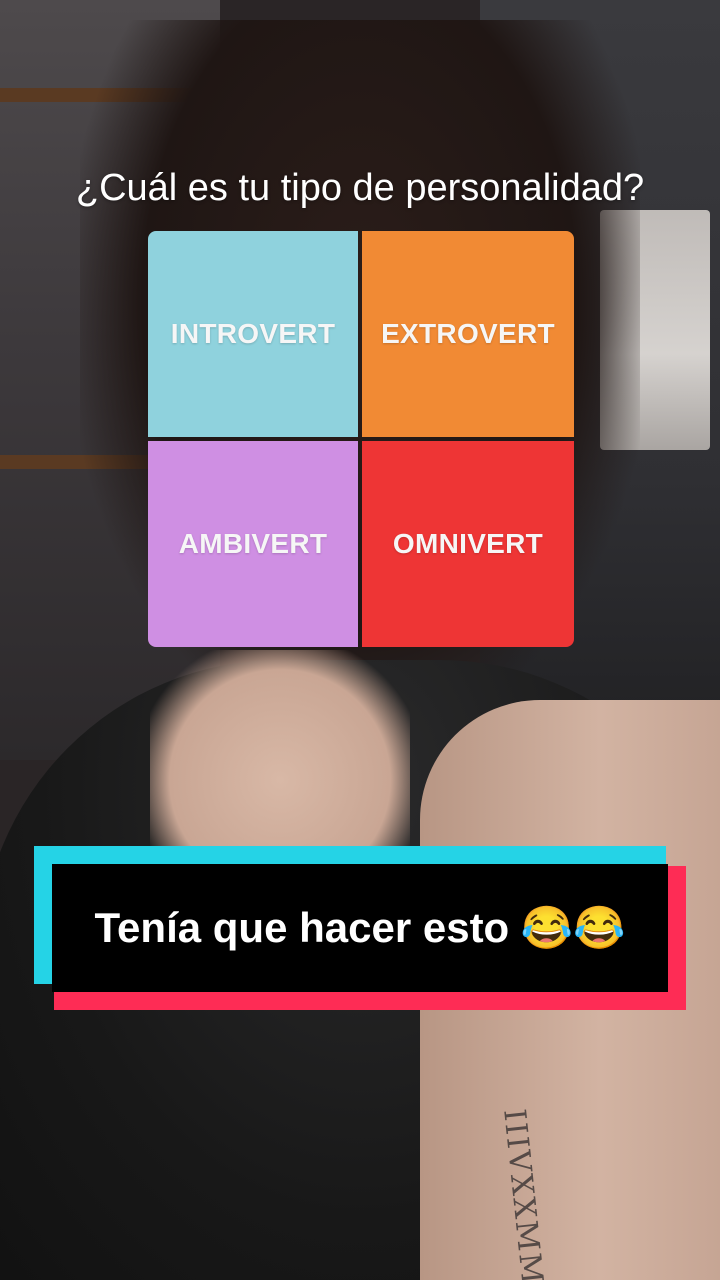  I want to click on option-ambivert: AMBIVERT, so click(253, 544).